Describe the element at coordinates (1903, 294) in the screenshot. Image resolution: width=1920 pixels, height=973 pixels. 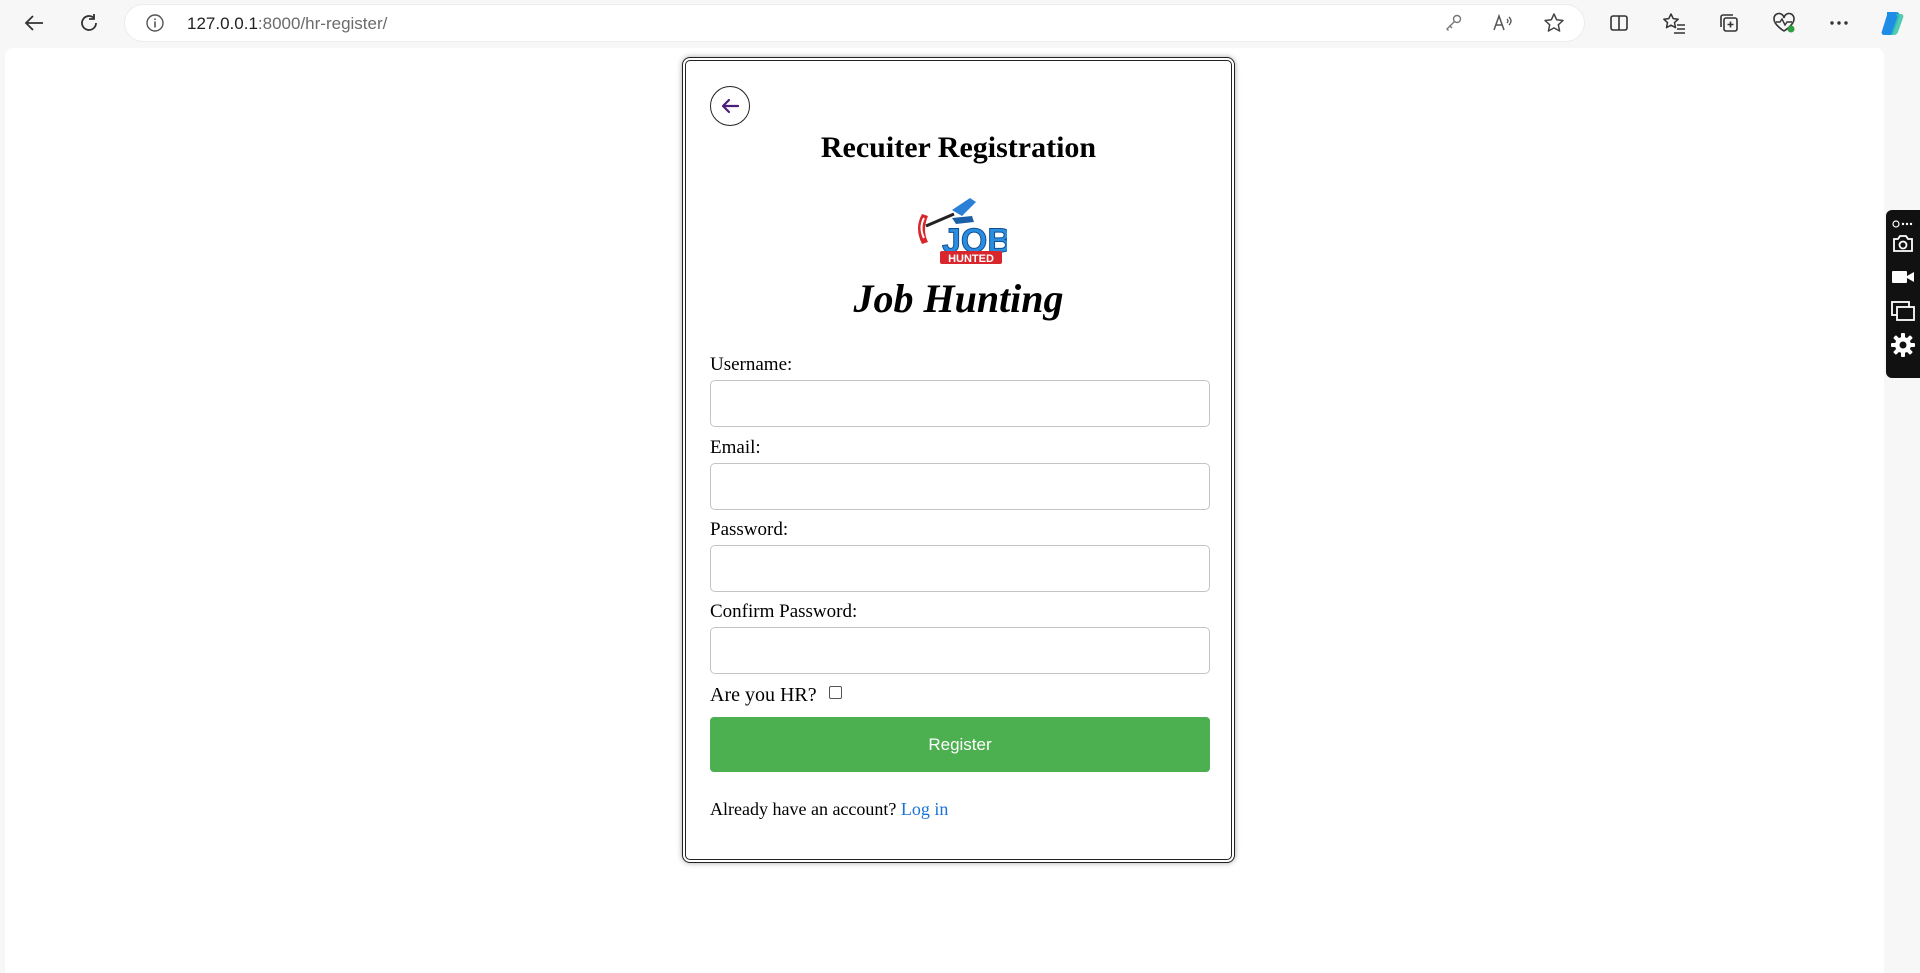
I see `capture-side-toolbar` at that location.